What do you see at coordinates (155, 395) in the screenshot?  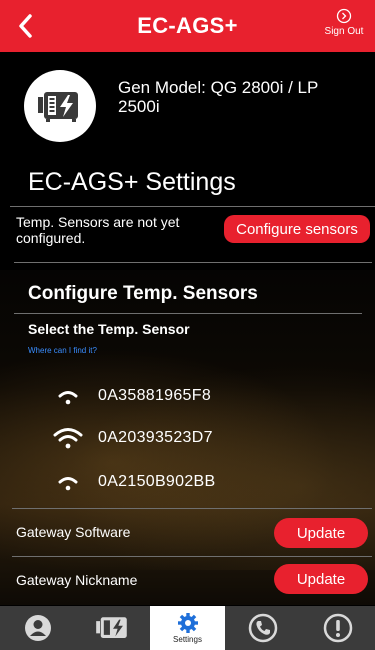 I see `sensor-id: 0A35881965F8` at bounding box center [155, 395].